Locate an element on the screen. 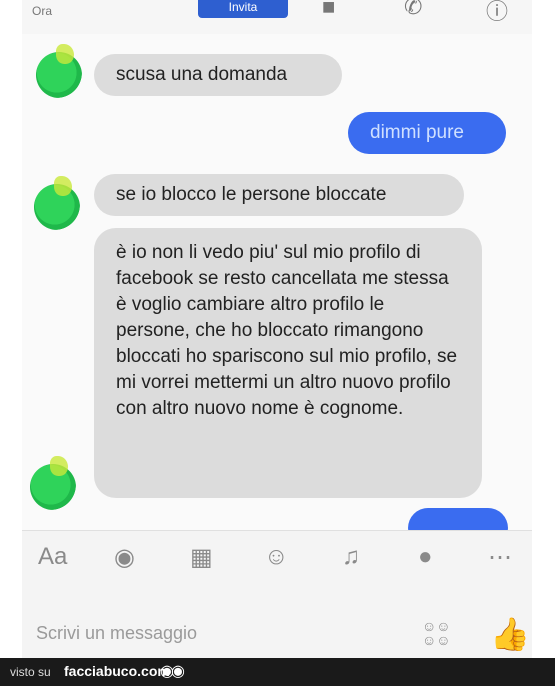 This screenshot has width=555, height=686. microphone-icon: ♫ is located at coordinates (351, 557).